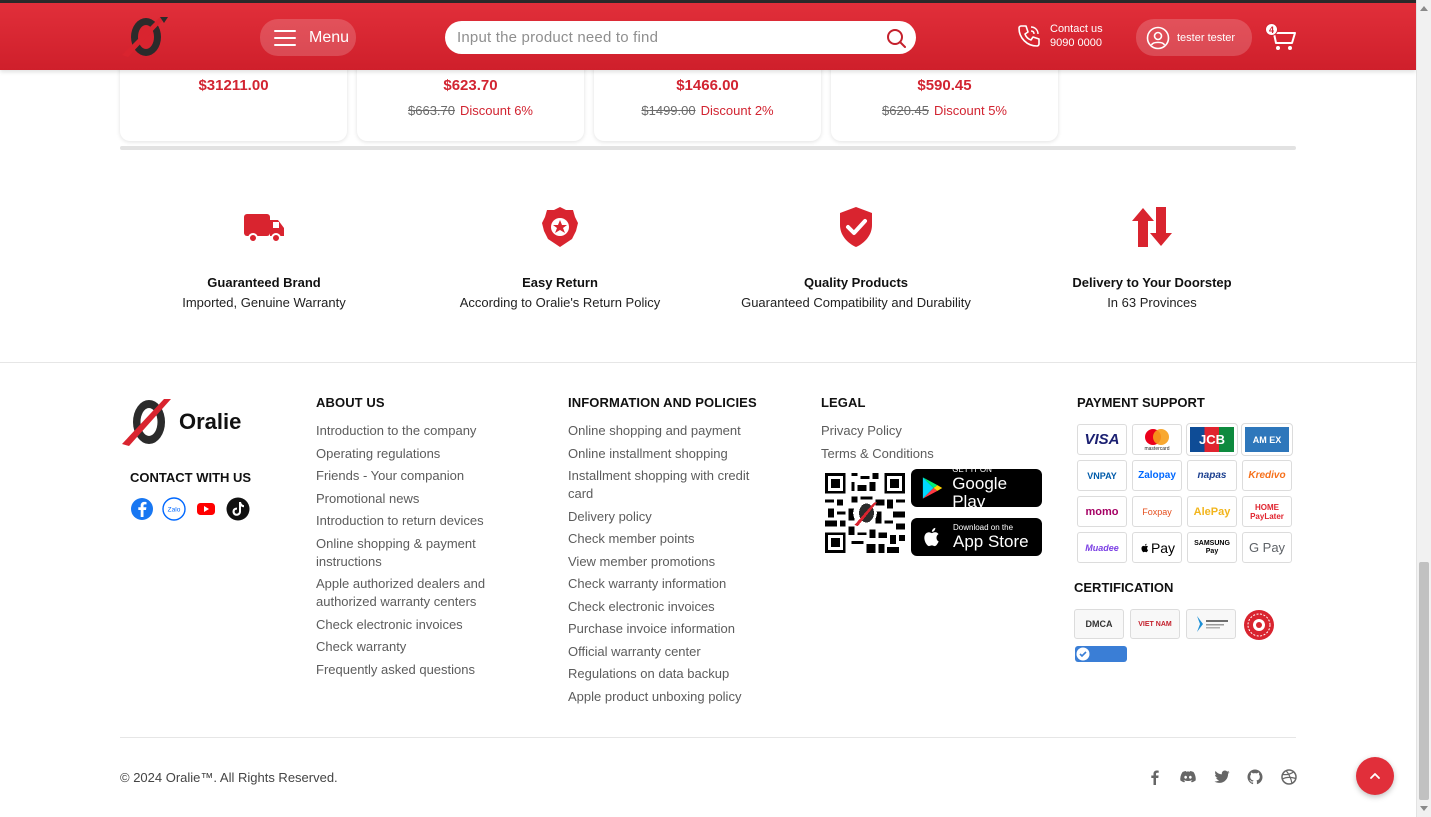 The height and width of the screenshot is (817, 1431). What do you see at coordinates (426, 476) in the screenshot?
I see `footer-link: Friends - Your companion` at bounding box center [426, 476].